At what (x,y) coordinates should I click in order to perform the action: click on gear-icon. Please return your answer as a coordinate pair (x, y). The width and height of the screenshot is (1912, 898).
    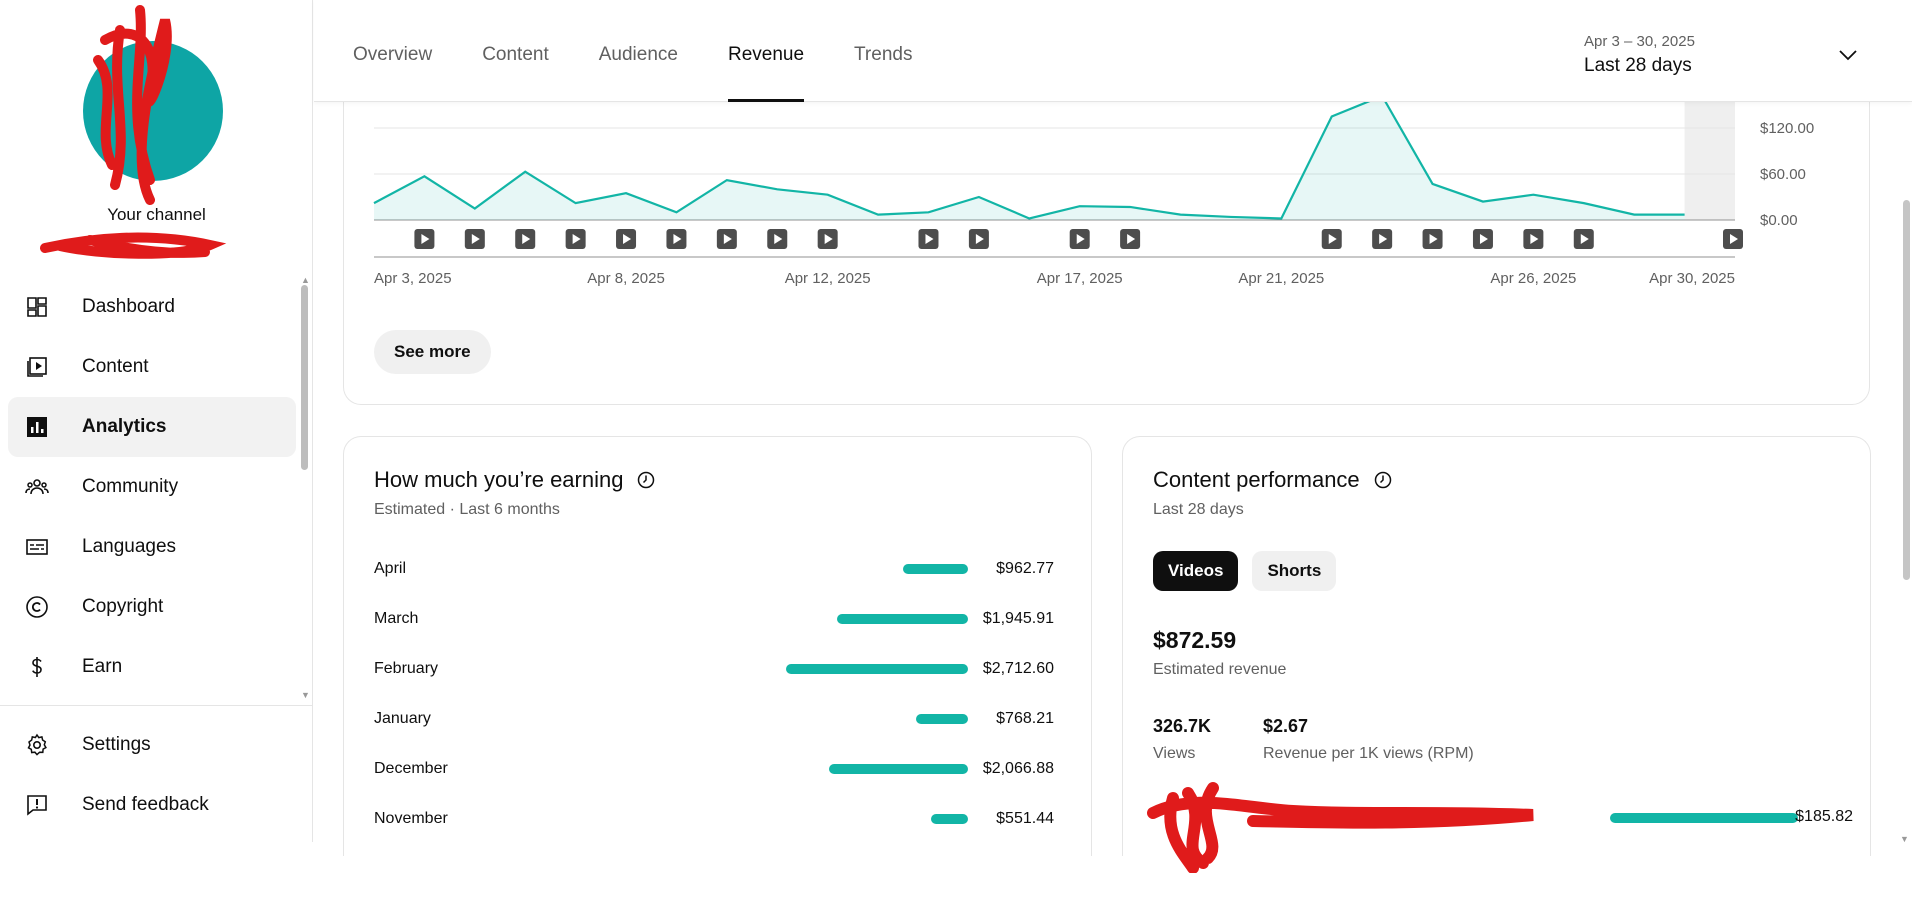
    Looking at the image, I should click on (37, 745).